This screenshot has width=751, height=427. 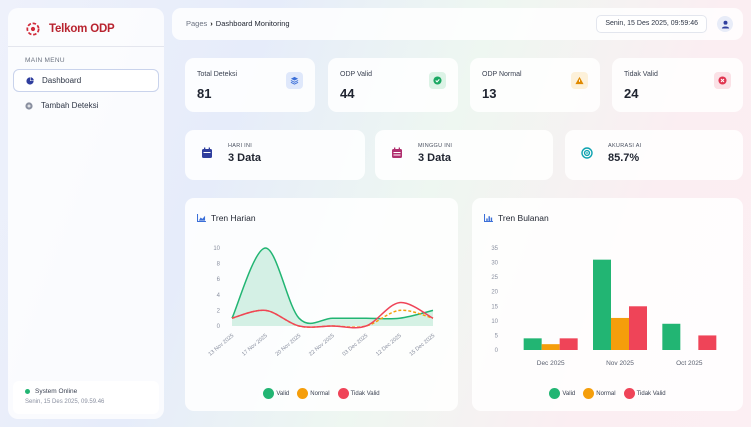 I want to click on x-tick-label: 20 Nov 2025, so click(x=289, y=345).